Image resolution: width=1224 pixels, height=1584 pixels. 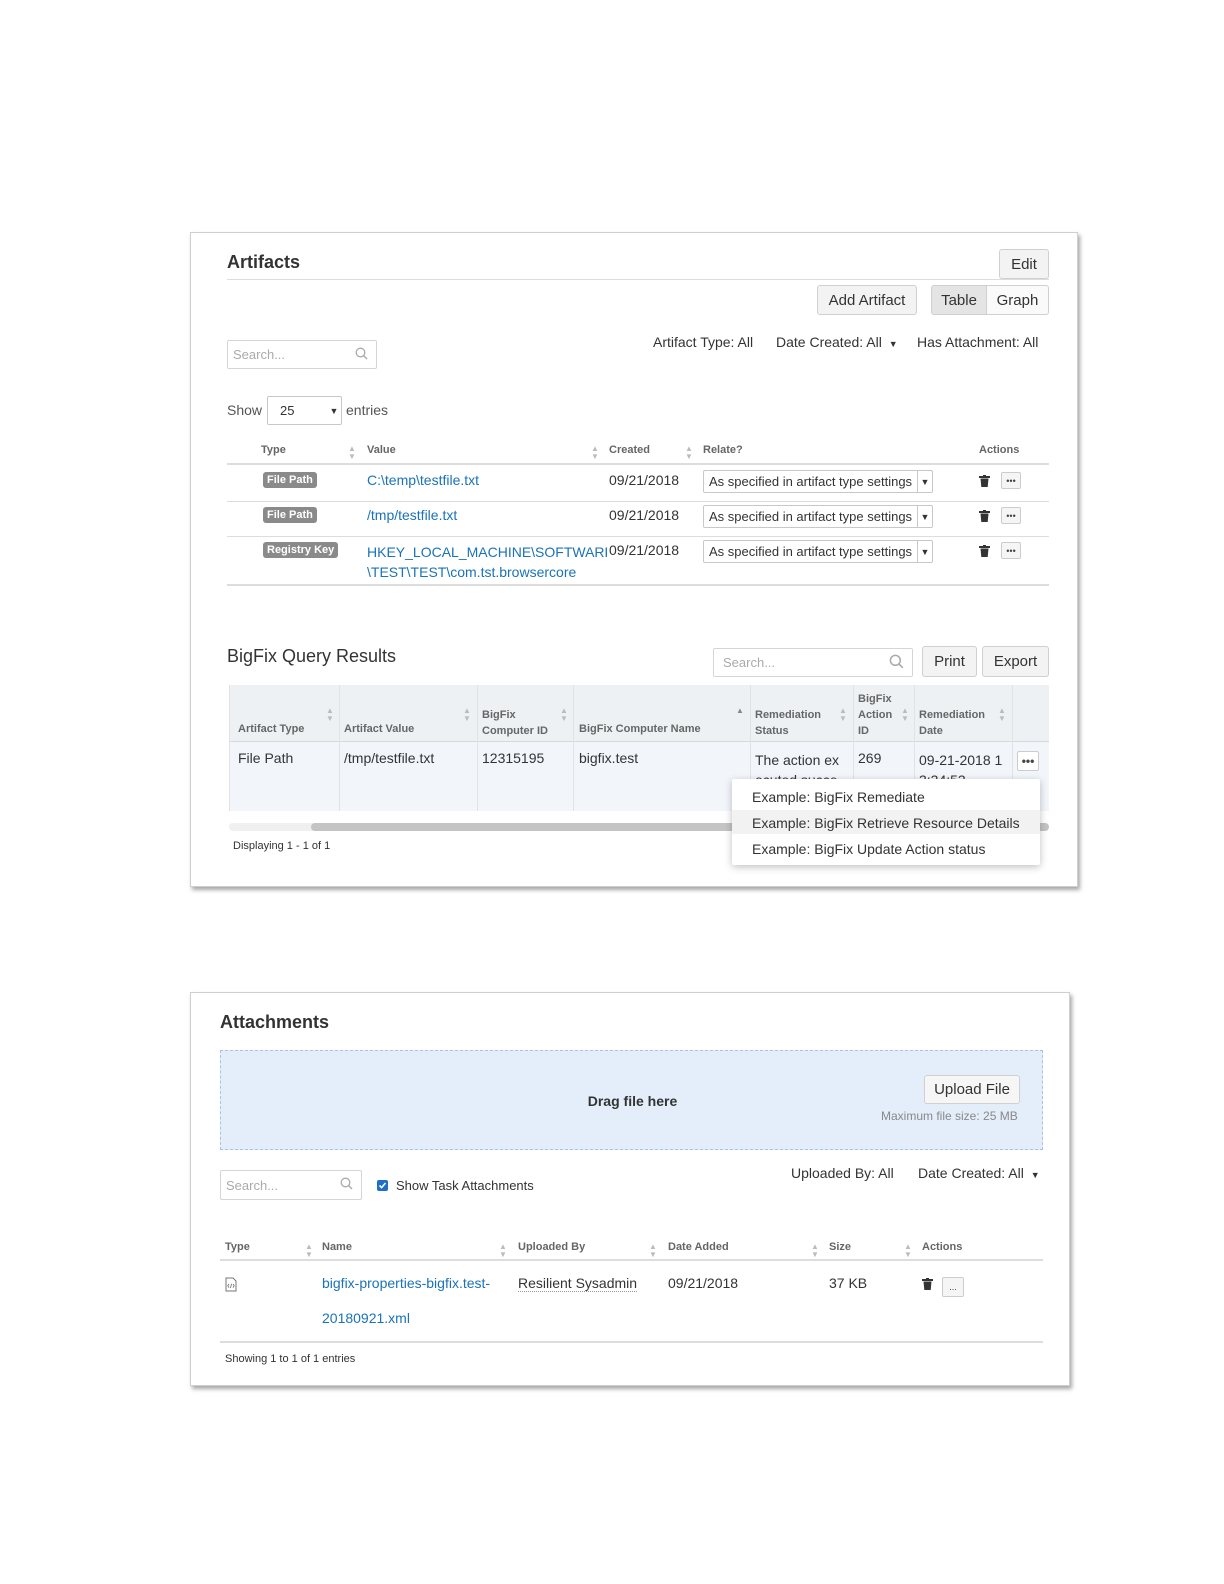 I want to click on ellipsis-icon: •••, so click(x=1011, y=480).